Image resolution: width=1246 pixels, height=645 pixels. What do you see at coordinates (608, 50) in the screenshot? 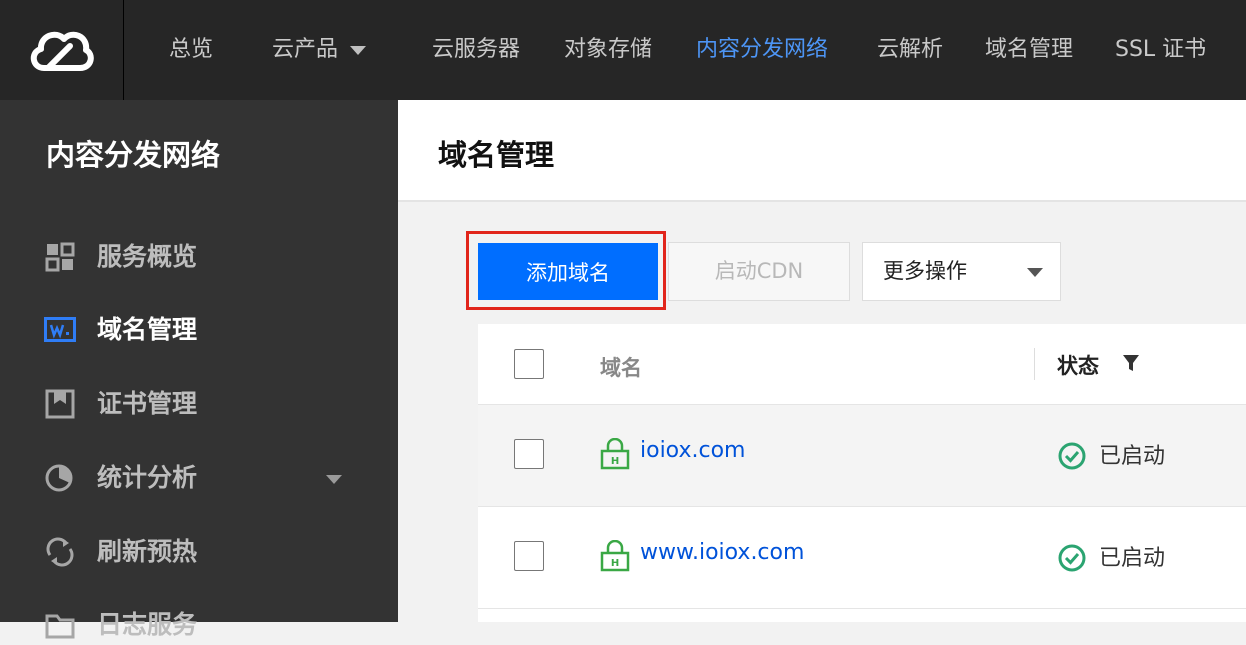
I see `nav-cos: 对象存储` at bounding box center [608, 50].